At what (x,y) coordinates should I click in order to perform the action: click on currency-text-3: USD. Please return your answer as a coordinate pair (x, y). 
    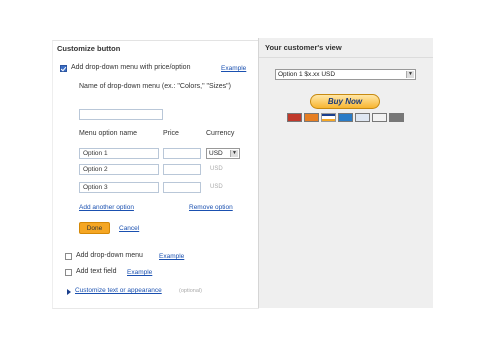
    Looking at the image, I should click on (216, 187).